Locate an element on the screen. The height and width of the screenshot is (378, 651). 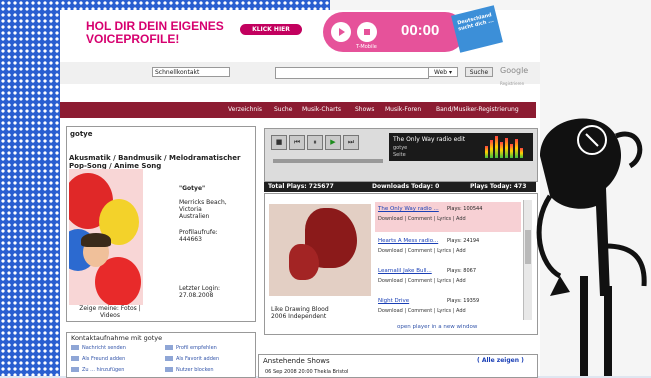
nav-suche: Suche is located at coordinates (283, 109).